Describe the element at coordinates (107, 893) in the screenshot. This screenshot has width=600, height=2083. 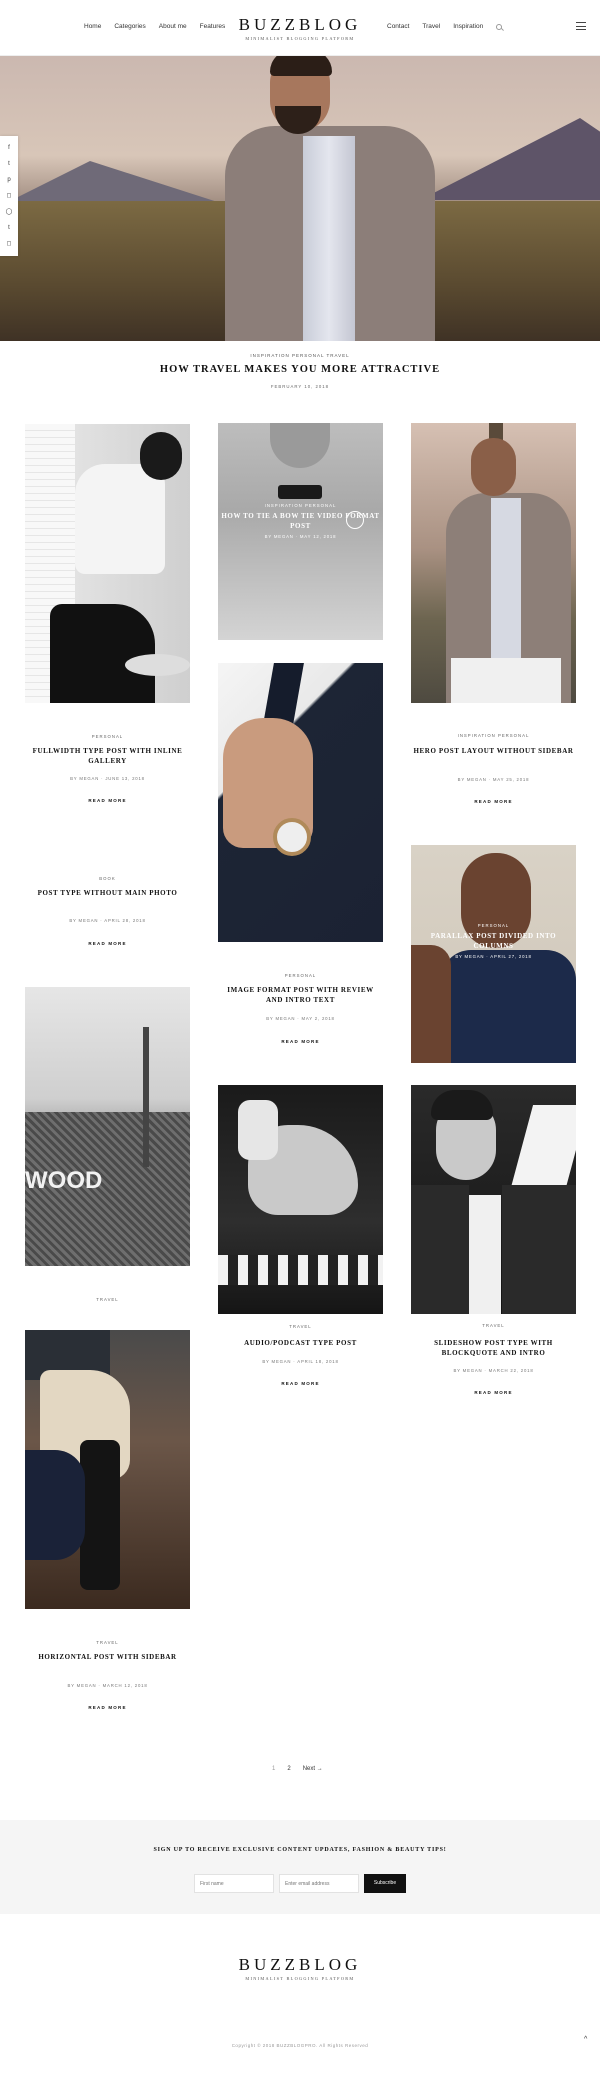
I see `post-title: POST TYPE WITHOUT MAIN PHOTO` at that location.